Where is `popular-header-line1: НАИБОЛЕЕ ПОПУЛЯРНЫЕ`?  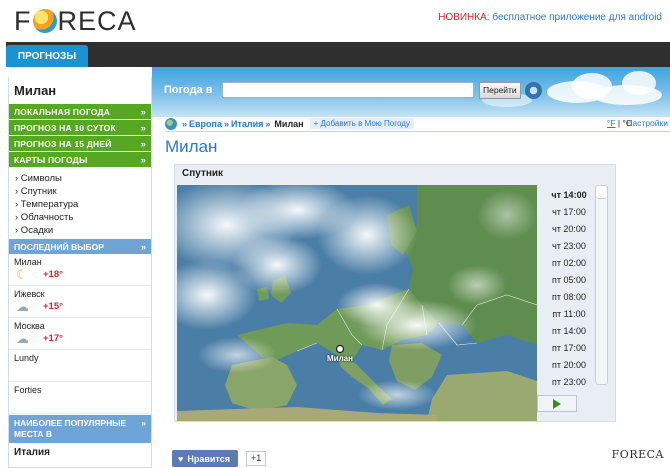
popular-header-line1: НАИБОЛЕЕ ПОПУЛЯРНЫЕ is located at coordinates (70, 423).